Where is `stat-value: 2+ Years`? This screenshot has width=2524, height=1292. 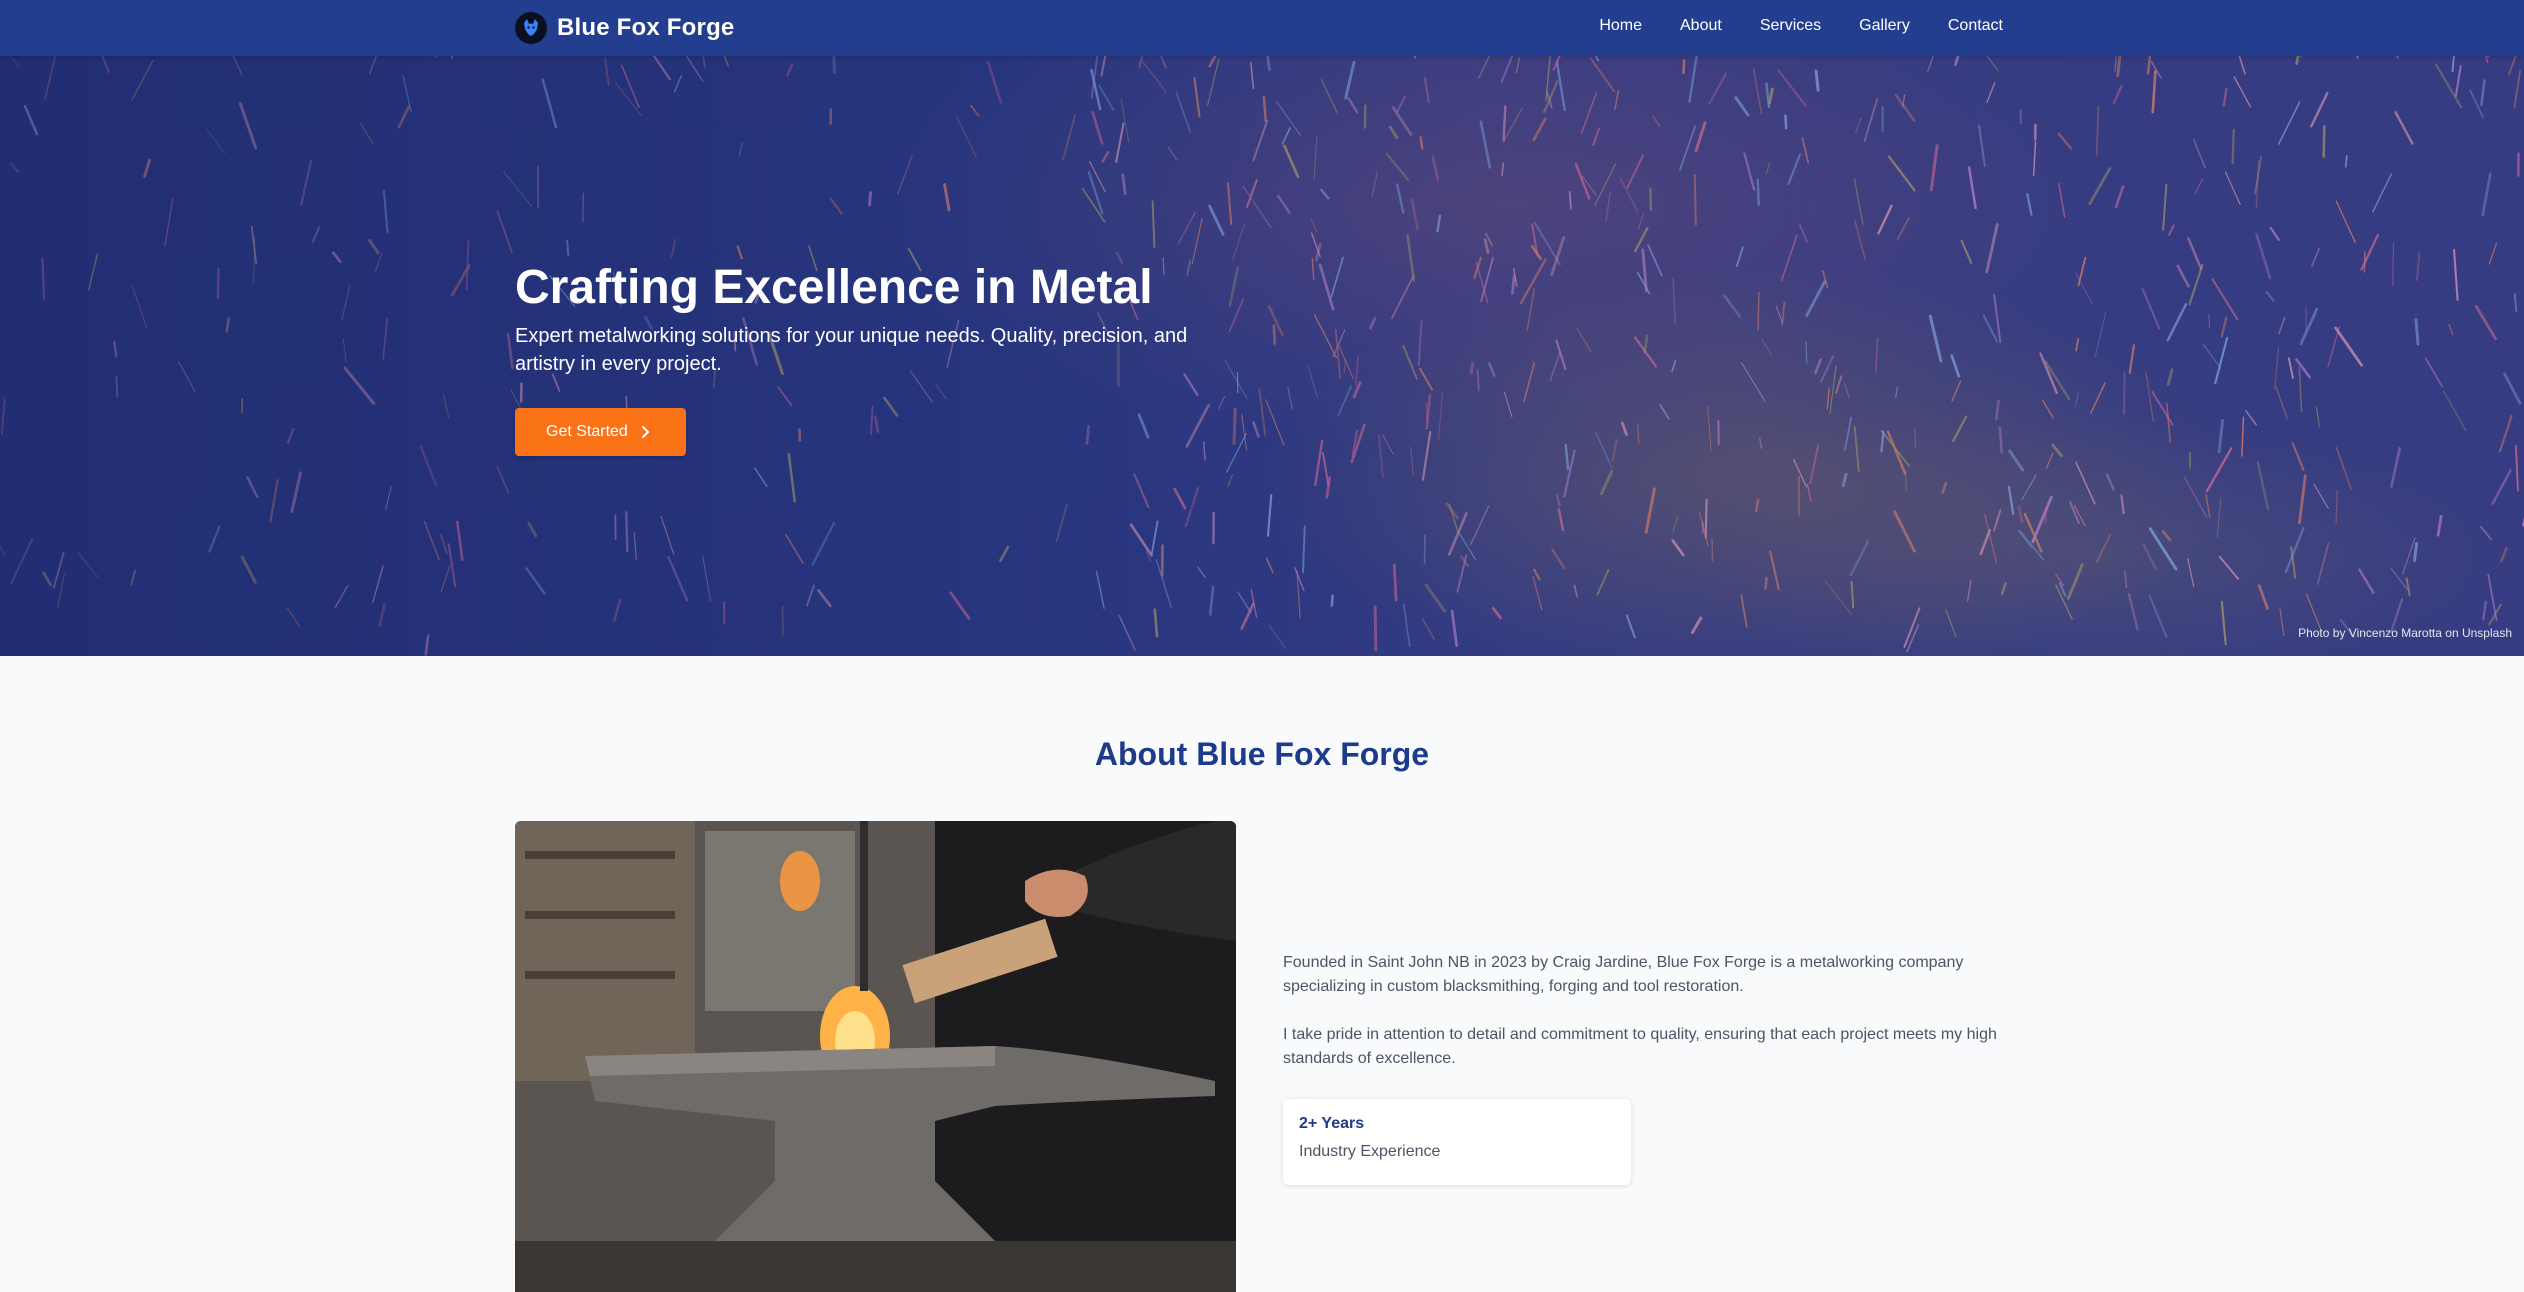 stat-value: 2+ Years is located at coordinates (1332, 1123).